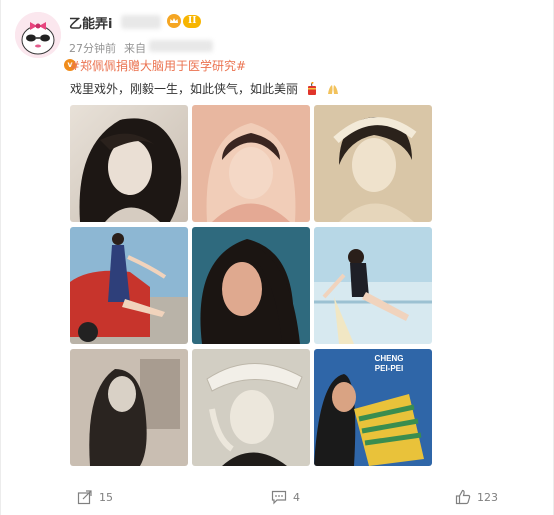 This screenshot has width=554, height=515. Describe the element at coordinates (46, 42) in the screenshot. I see `avatar: v` at that location.